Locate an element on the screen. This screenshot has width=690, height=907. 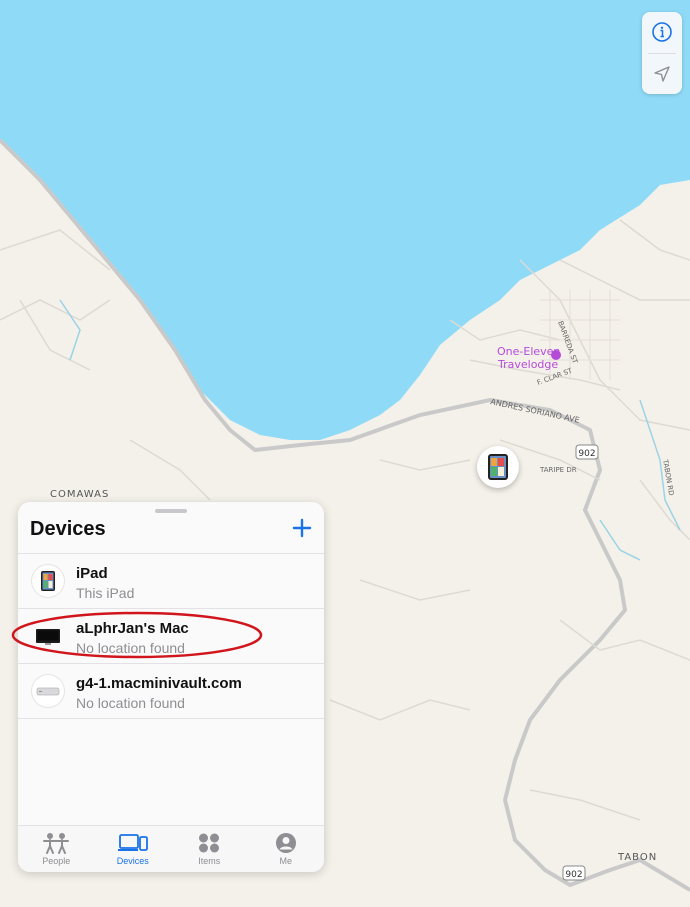
map-info-button is located at coordinates (662, 32).